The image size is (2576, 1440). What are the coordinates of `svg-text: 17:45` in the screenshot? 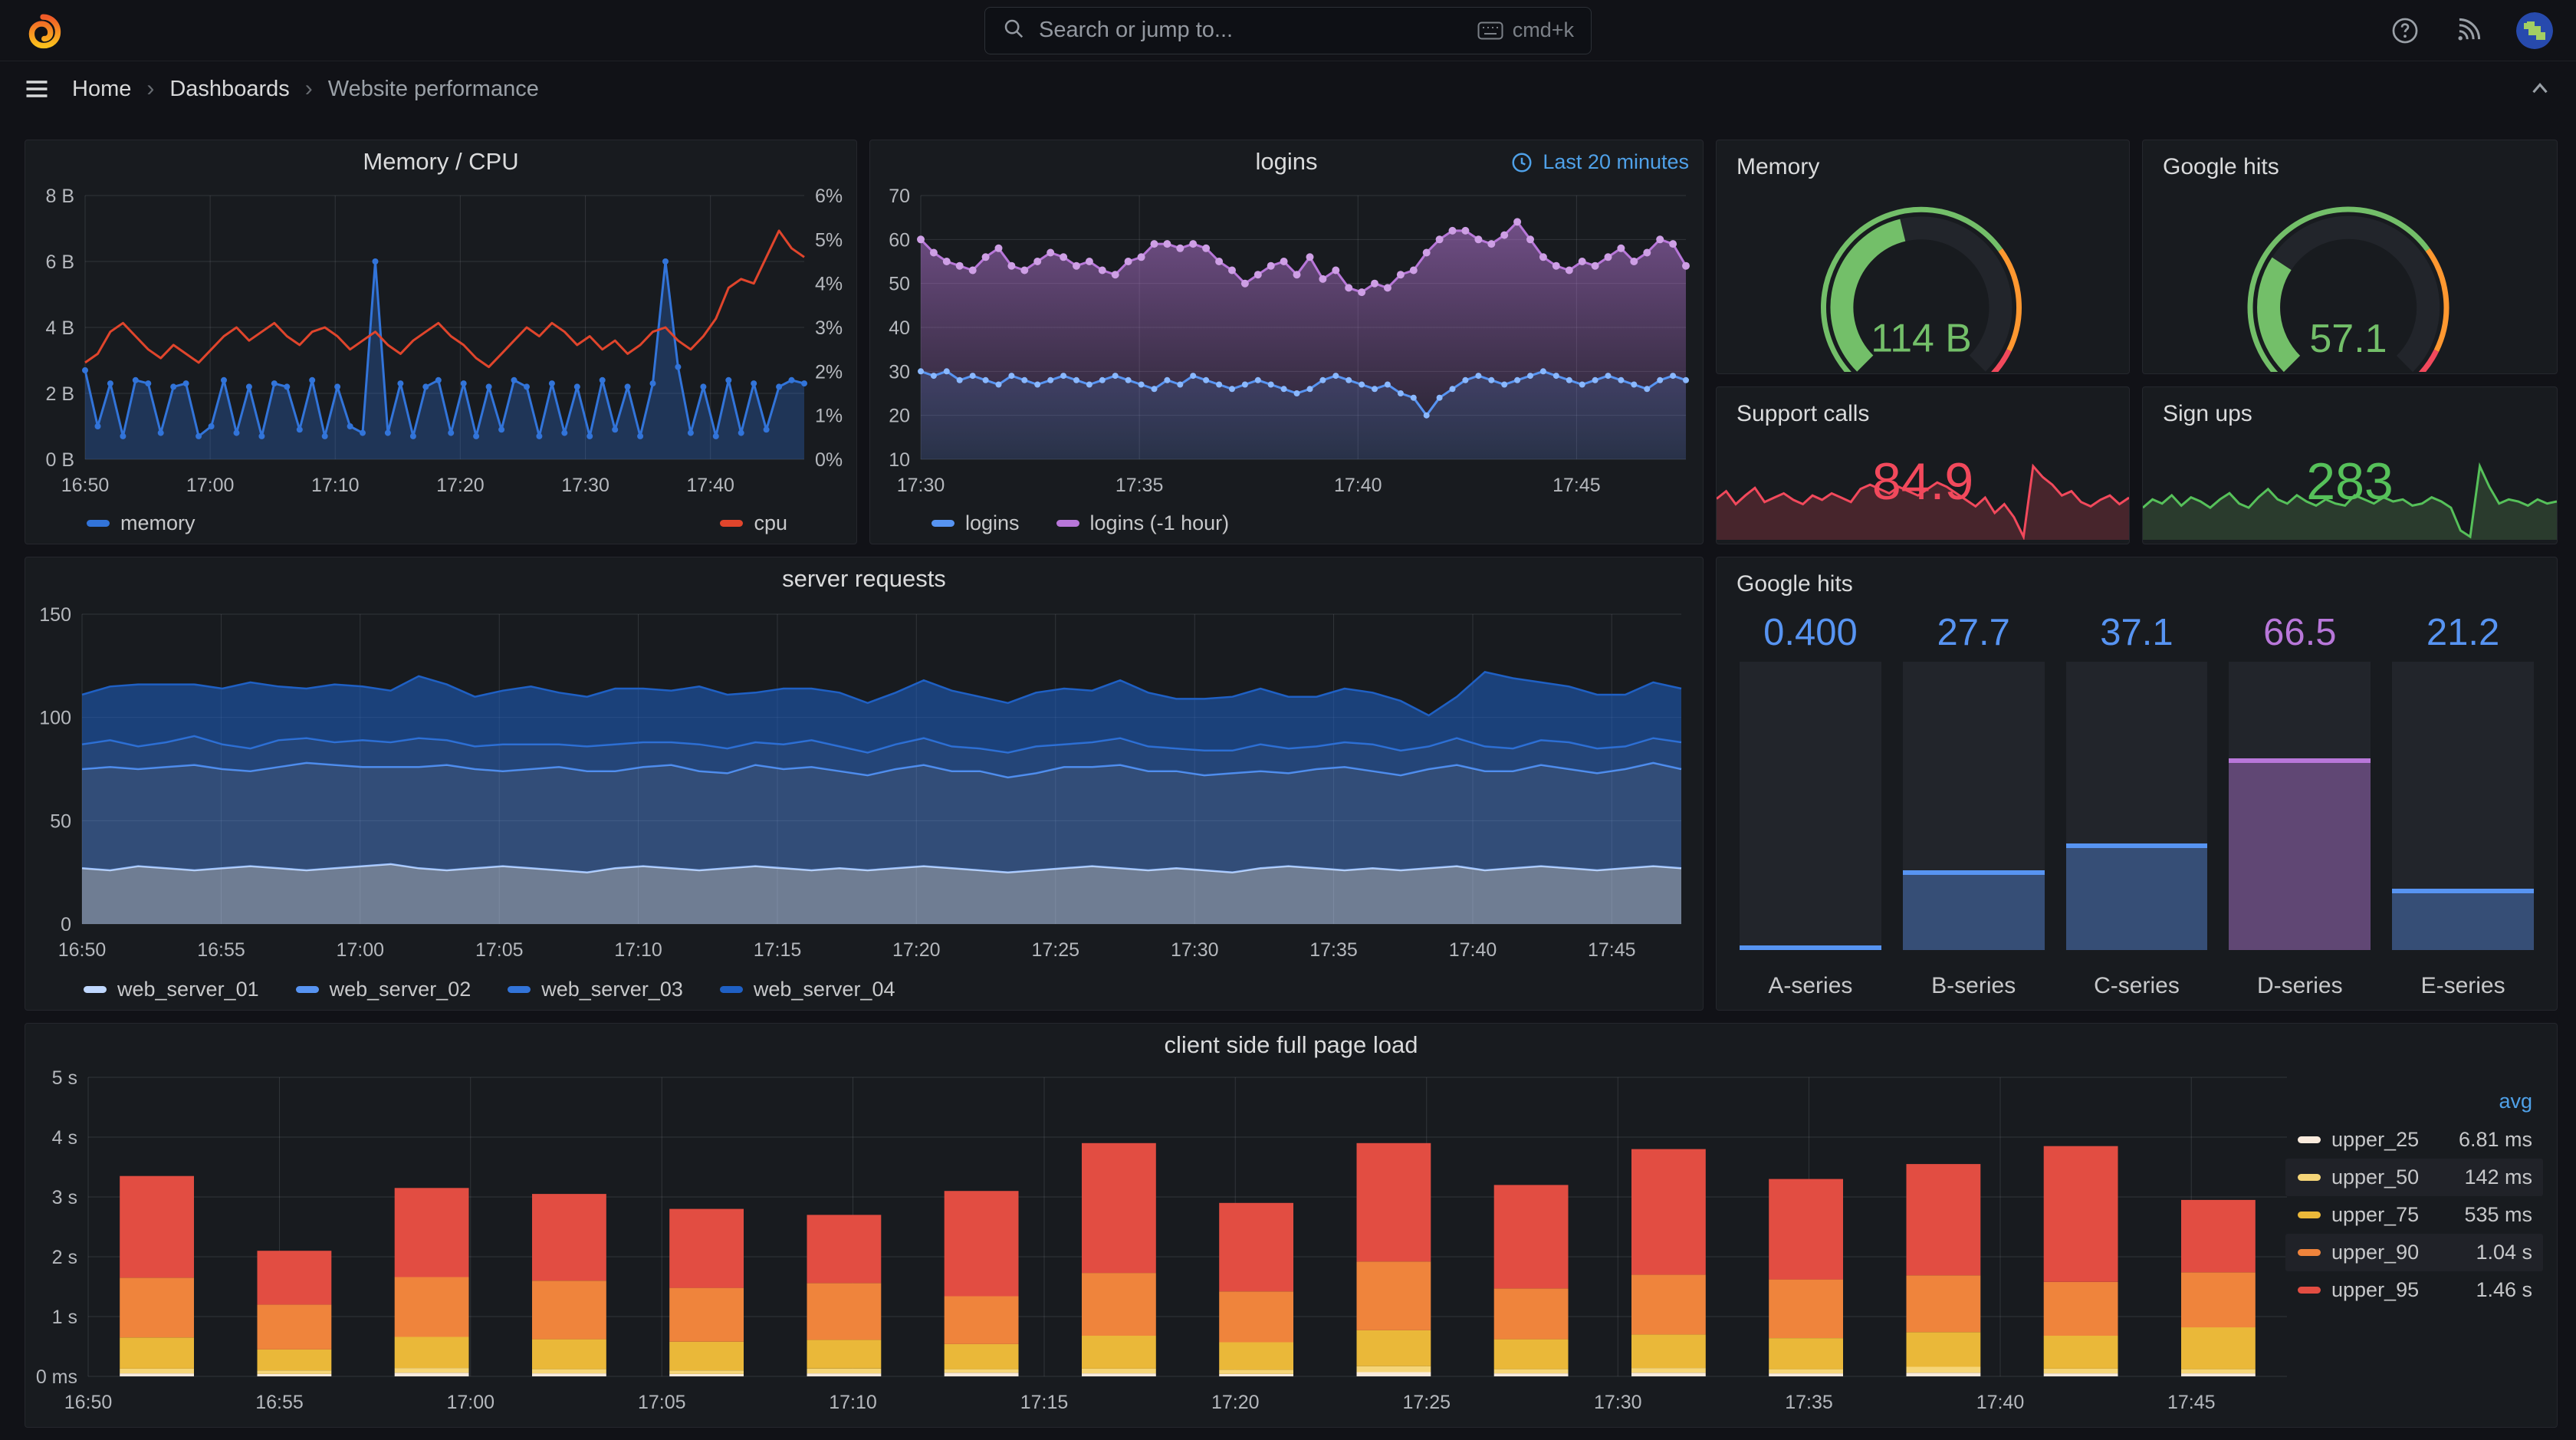 It's located at (1612, 950).